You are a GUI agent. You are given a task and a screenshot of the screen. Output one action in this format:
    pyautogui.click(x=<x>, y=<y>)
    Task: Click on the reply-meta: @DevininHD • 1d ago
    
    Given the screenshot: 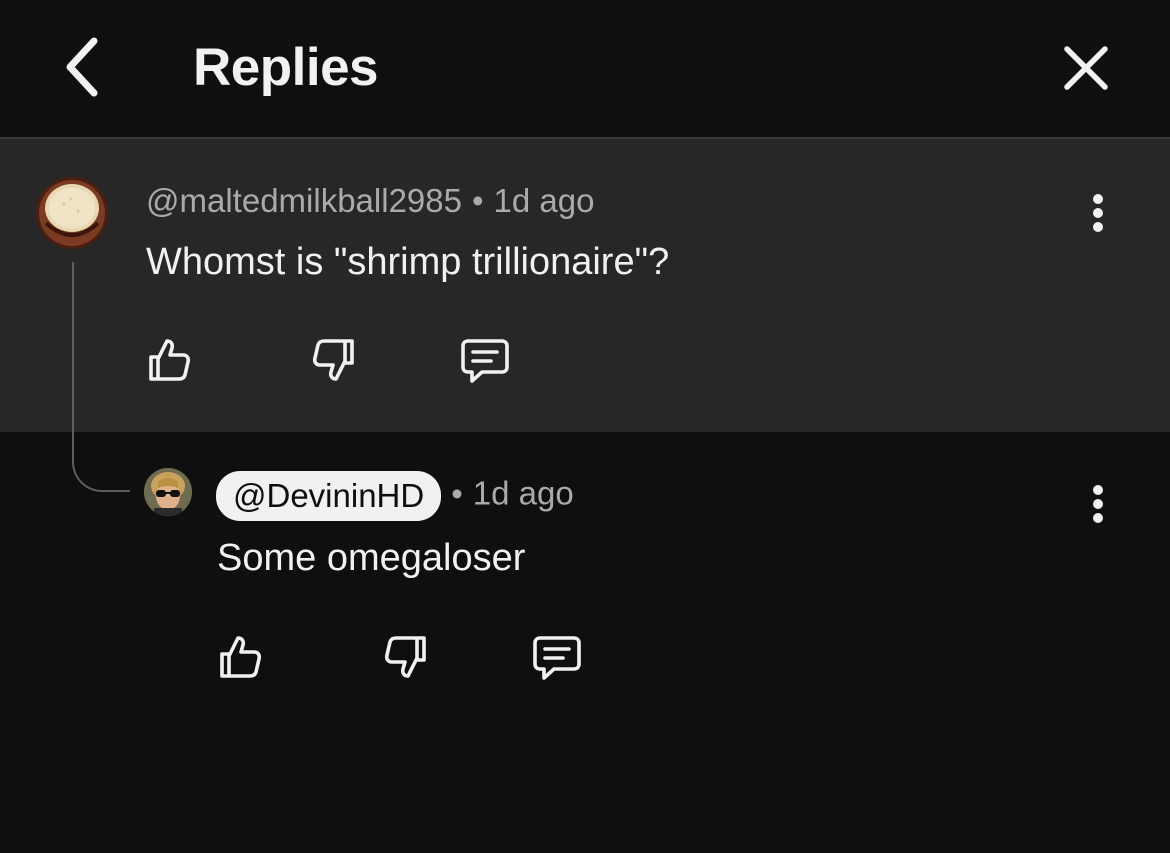 What is the action you would take?
    pyautogui.click(x=395, y=496)
    